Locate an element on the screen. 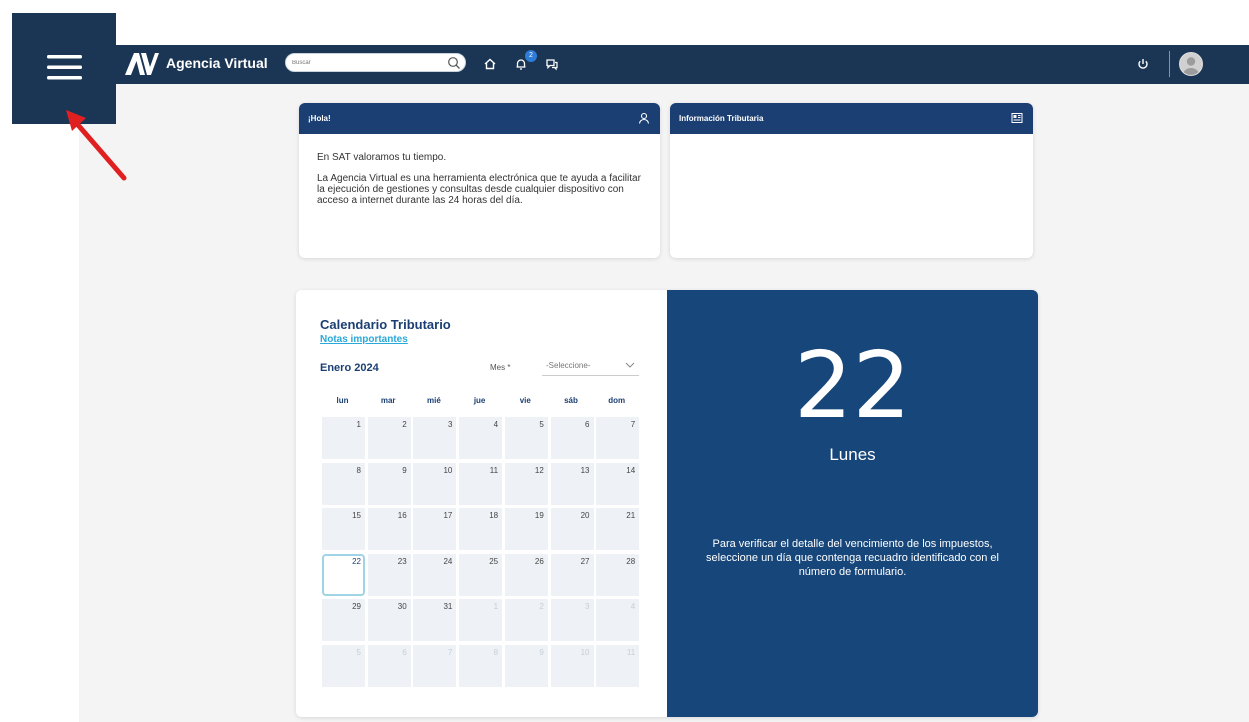 Image resolution: width=1249 pixels, height=722 pixels. weekday-label: jue is located at coordinates (479, 400).